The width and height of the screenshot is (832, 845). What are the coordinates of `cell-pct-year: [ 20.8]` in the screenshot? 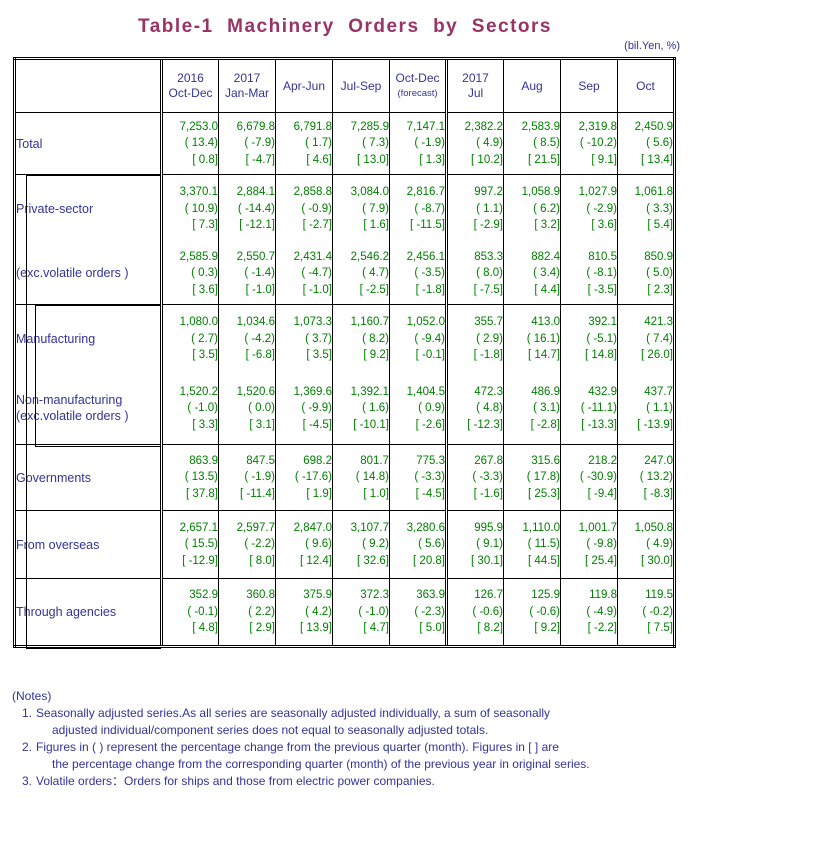 It's located at (429, 560).